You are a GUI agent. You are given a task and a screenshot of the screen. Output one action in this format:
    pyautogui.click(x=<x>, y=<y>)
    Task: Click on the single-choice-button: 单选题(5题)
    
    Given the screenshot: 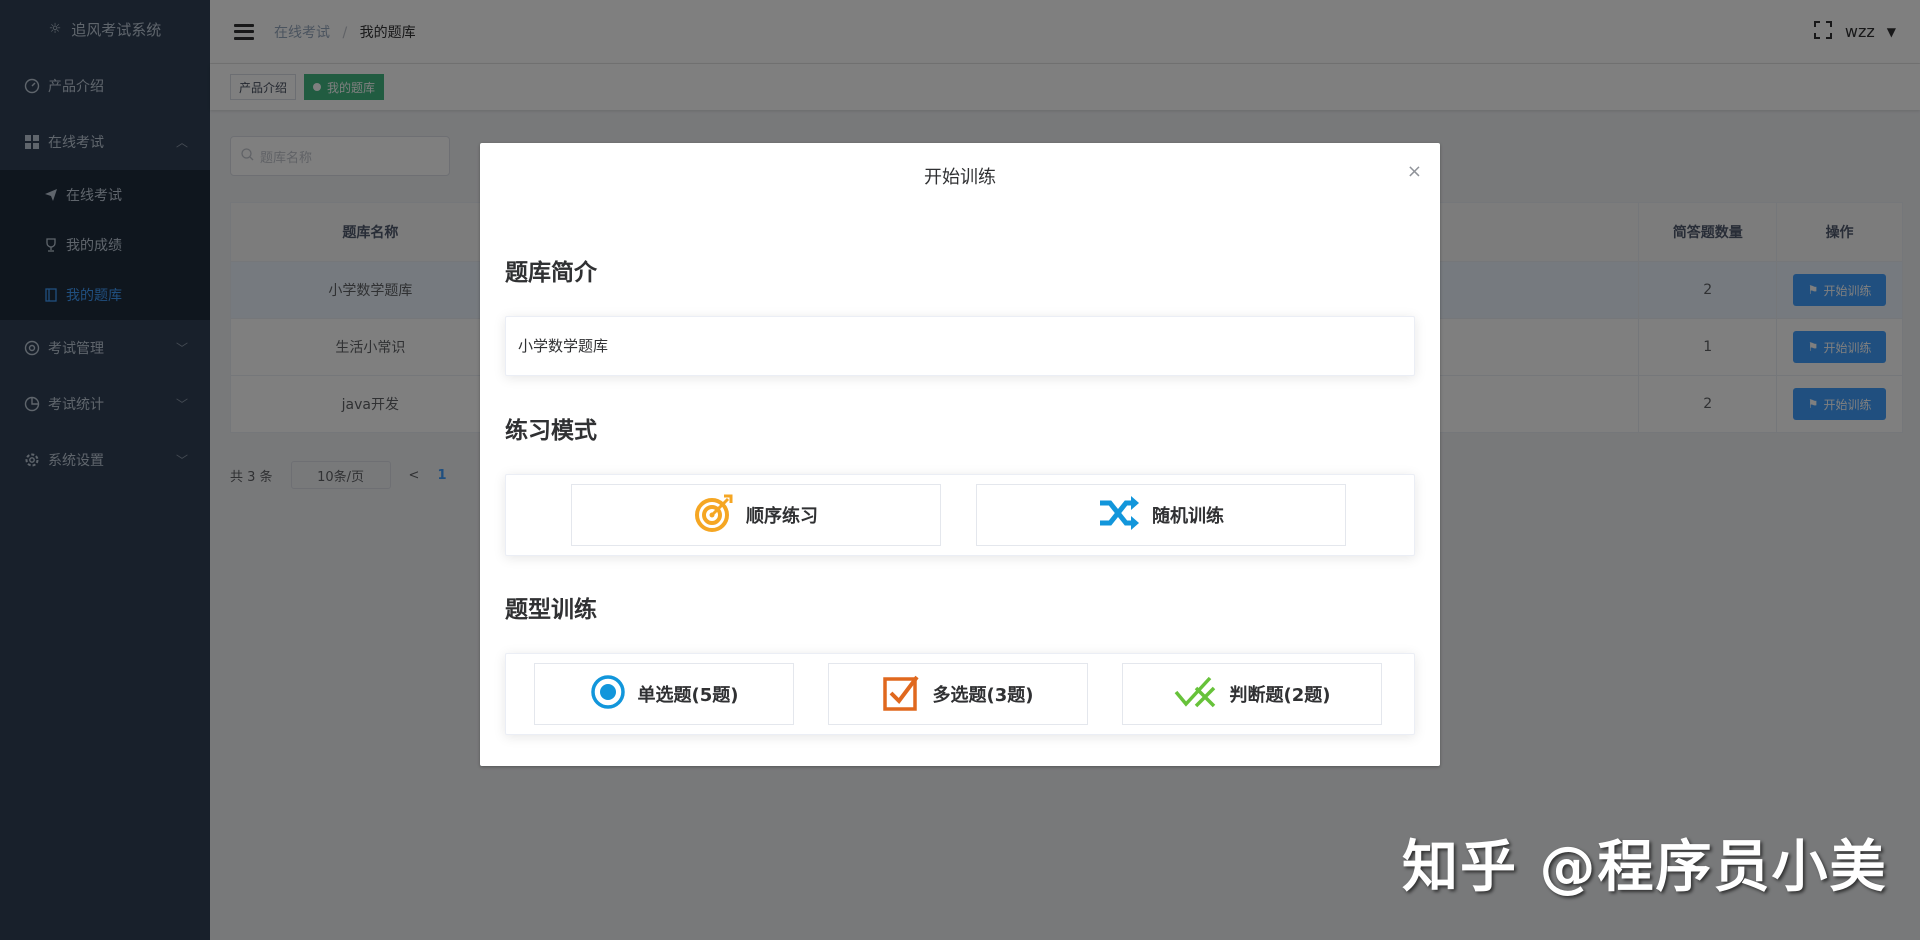 What is the action you would take?
    pyautogui.click(x=664, y=694)
    